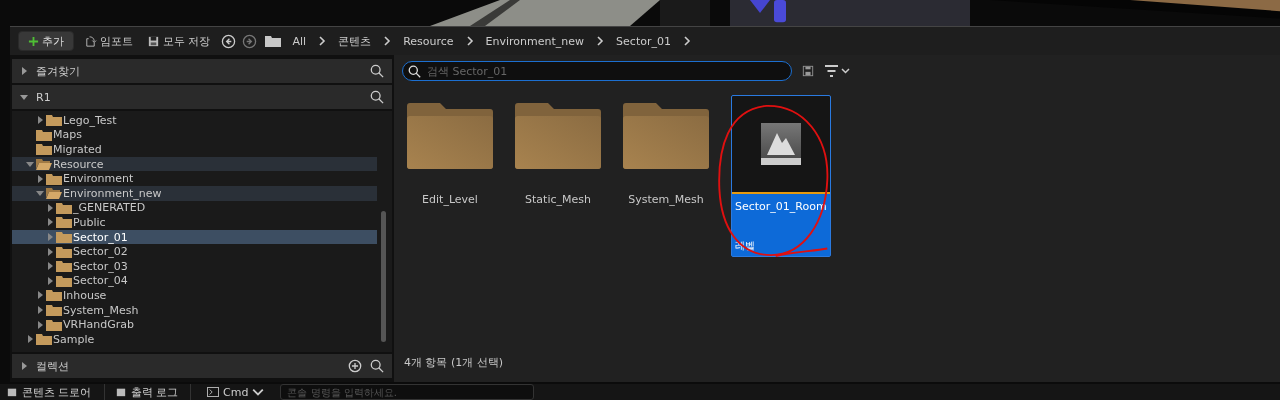  I want to click on tree-item: Public, so click(194, 222).